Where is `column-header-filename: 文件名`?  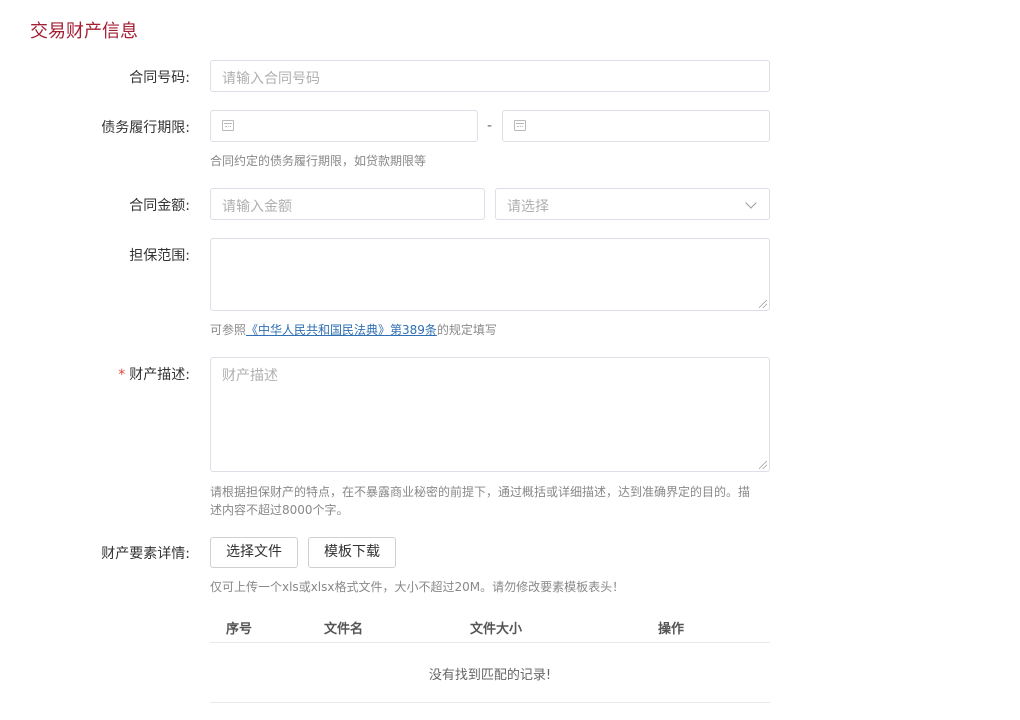
column-header-filename: 文件名 is located at coordinates (344, 629).